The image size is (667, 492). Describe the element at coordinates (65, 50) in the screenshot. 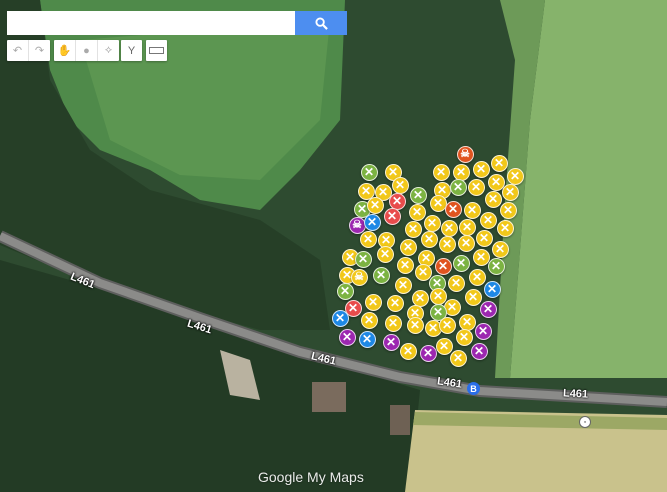

I see `pan-button: ✋` at that location.